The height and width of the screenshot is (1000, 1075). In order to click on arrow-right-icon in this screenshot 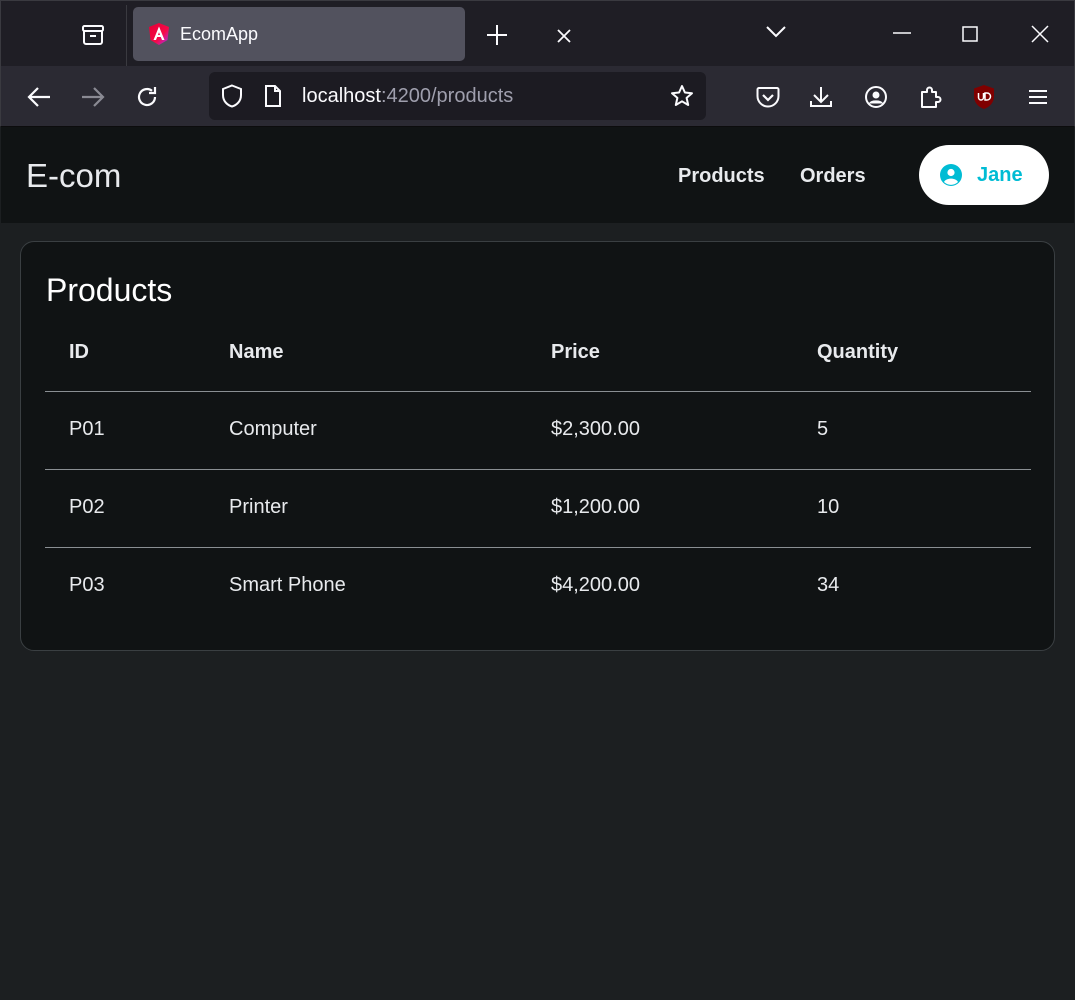, I will do `click(93, 97)`.